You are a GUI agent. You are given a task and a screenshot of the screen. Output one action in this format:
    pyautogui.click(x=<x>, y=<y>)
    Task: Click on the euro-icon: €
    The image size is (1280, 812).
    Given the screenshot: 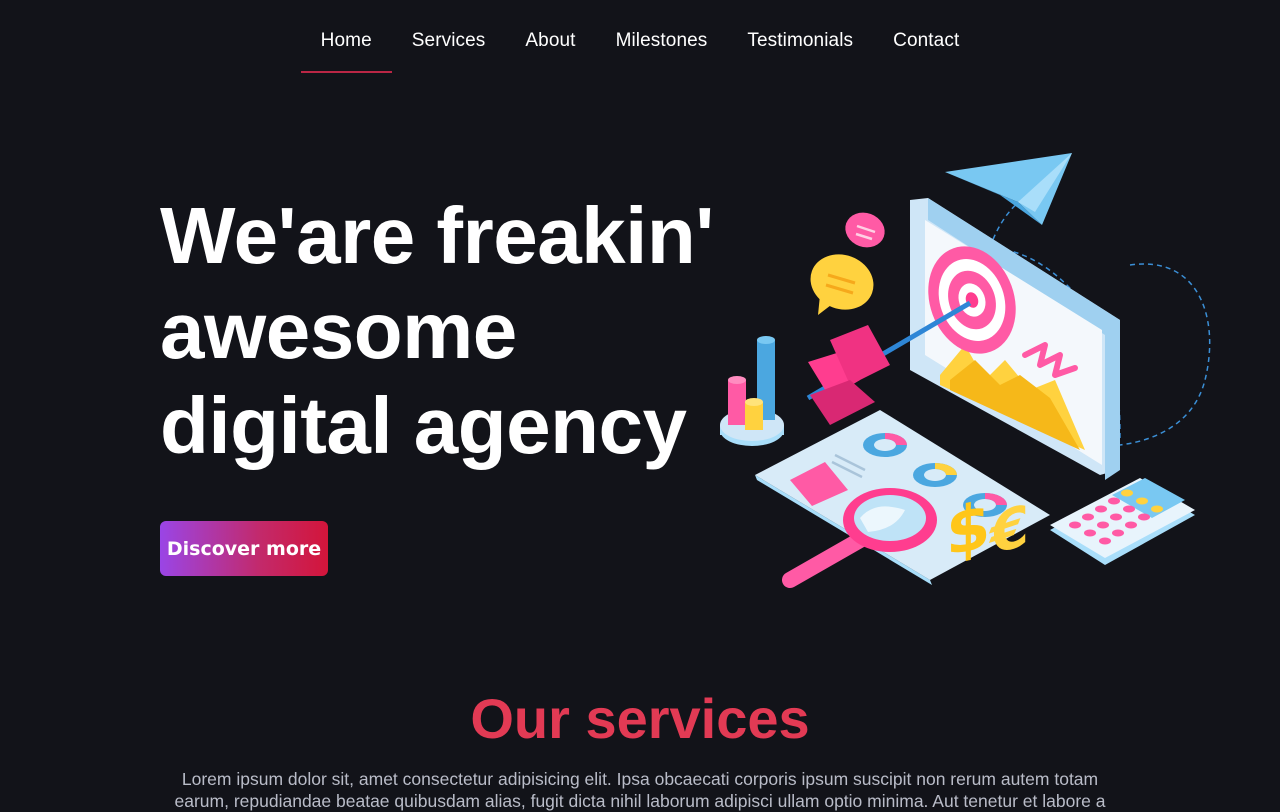 What is the action you would take?
    pyautogui.click(x=1008, y=530)
    